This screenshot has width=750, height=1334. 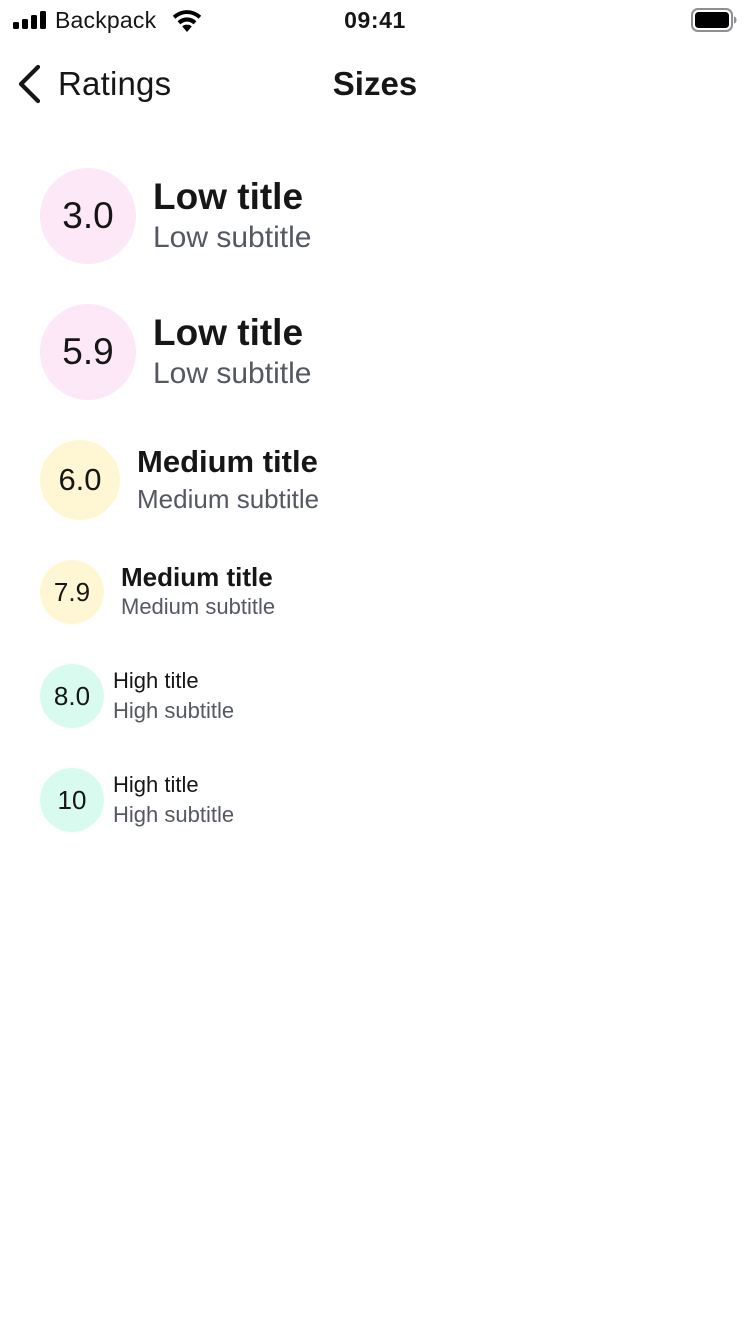 I want to click on status-time: 09:41, so click(x=375, y=20).